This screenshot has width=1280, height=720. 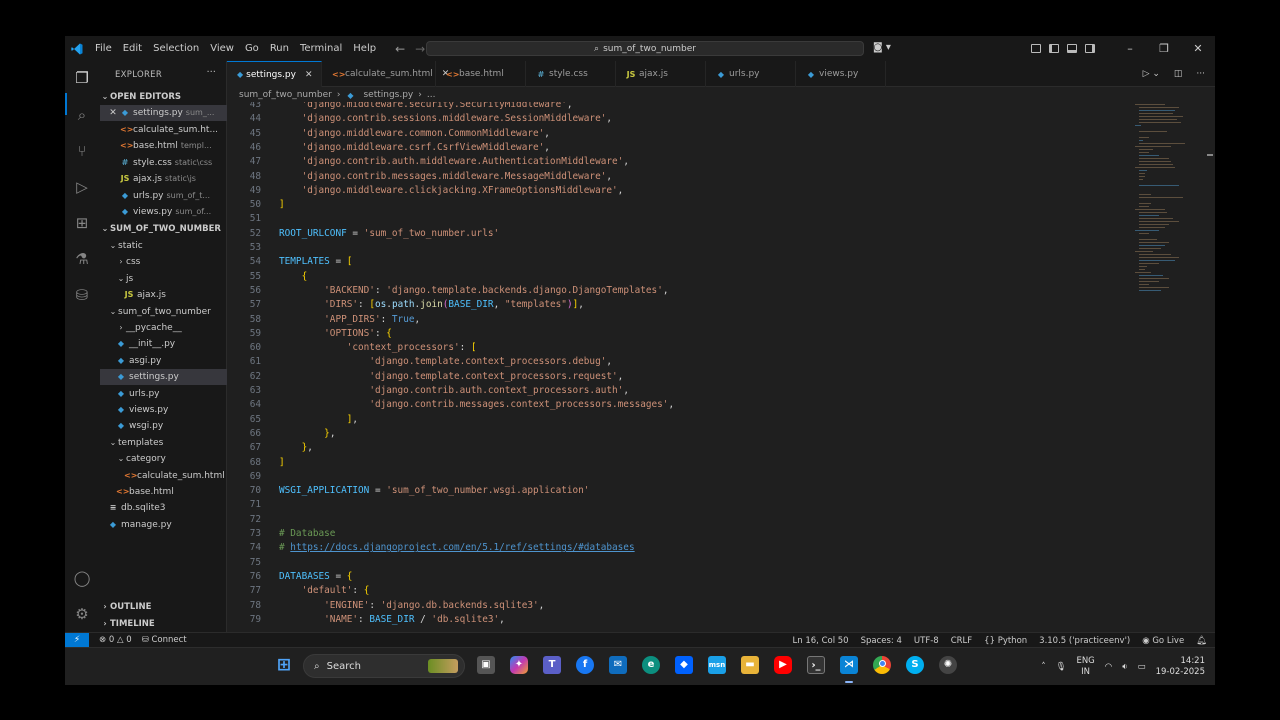 I want to click on close-icon: ✕, so click(x=113, y=113).